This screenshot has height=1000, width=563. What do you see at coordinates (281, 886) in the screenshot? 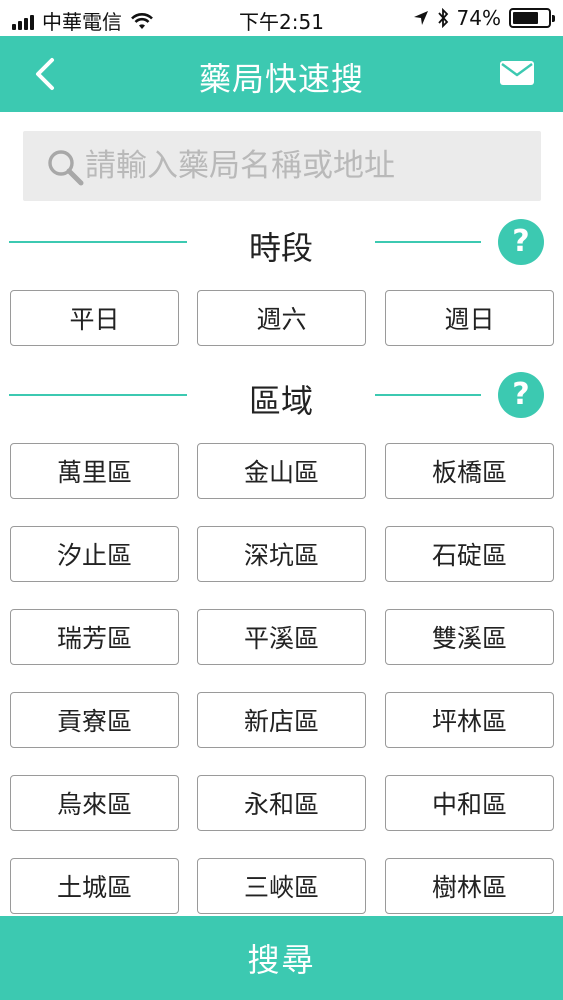
I see `district-option: 三峽區` at bounding box center [281, 886].